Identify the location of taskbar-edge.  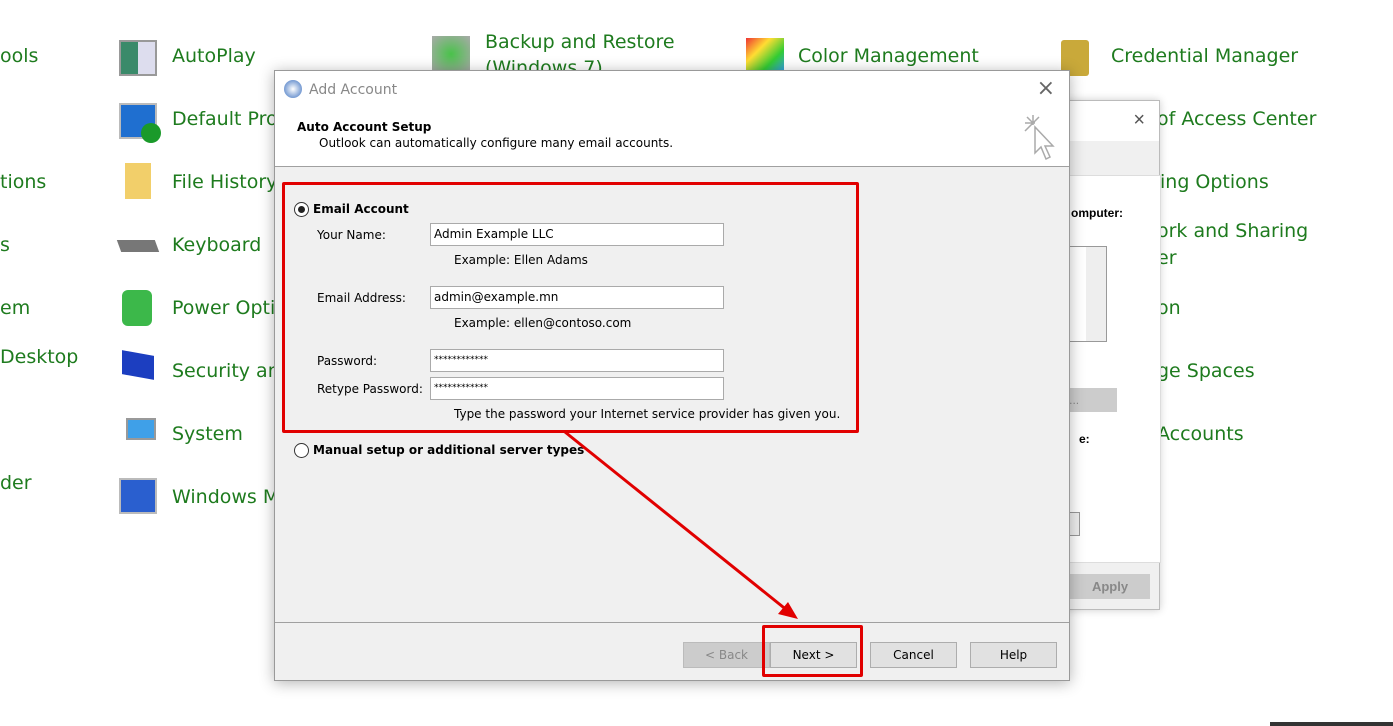
(1331, 724).